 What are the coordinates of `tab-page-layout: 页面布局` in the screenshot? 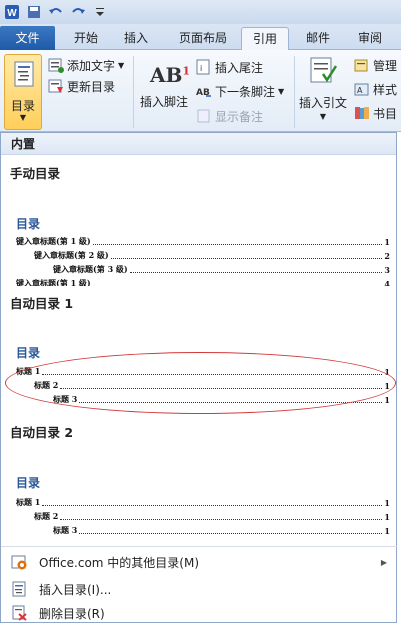 It's located at (203, 38).